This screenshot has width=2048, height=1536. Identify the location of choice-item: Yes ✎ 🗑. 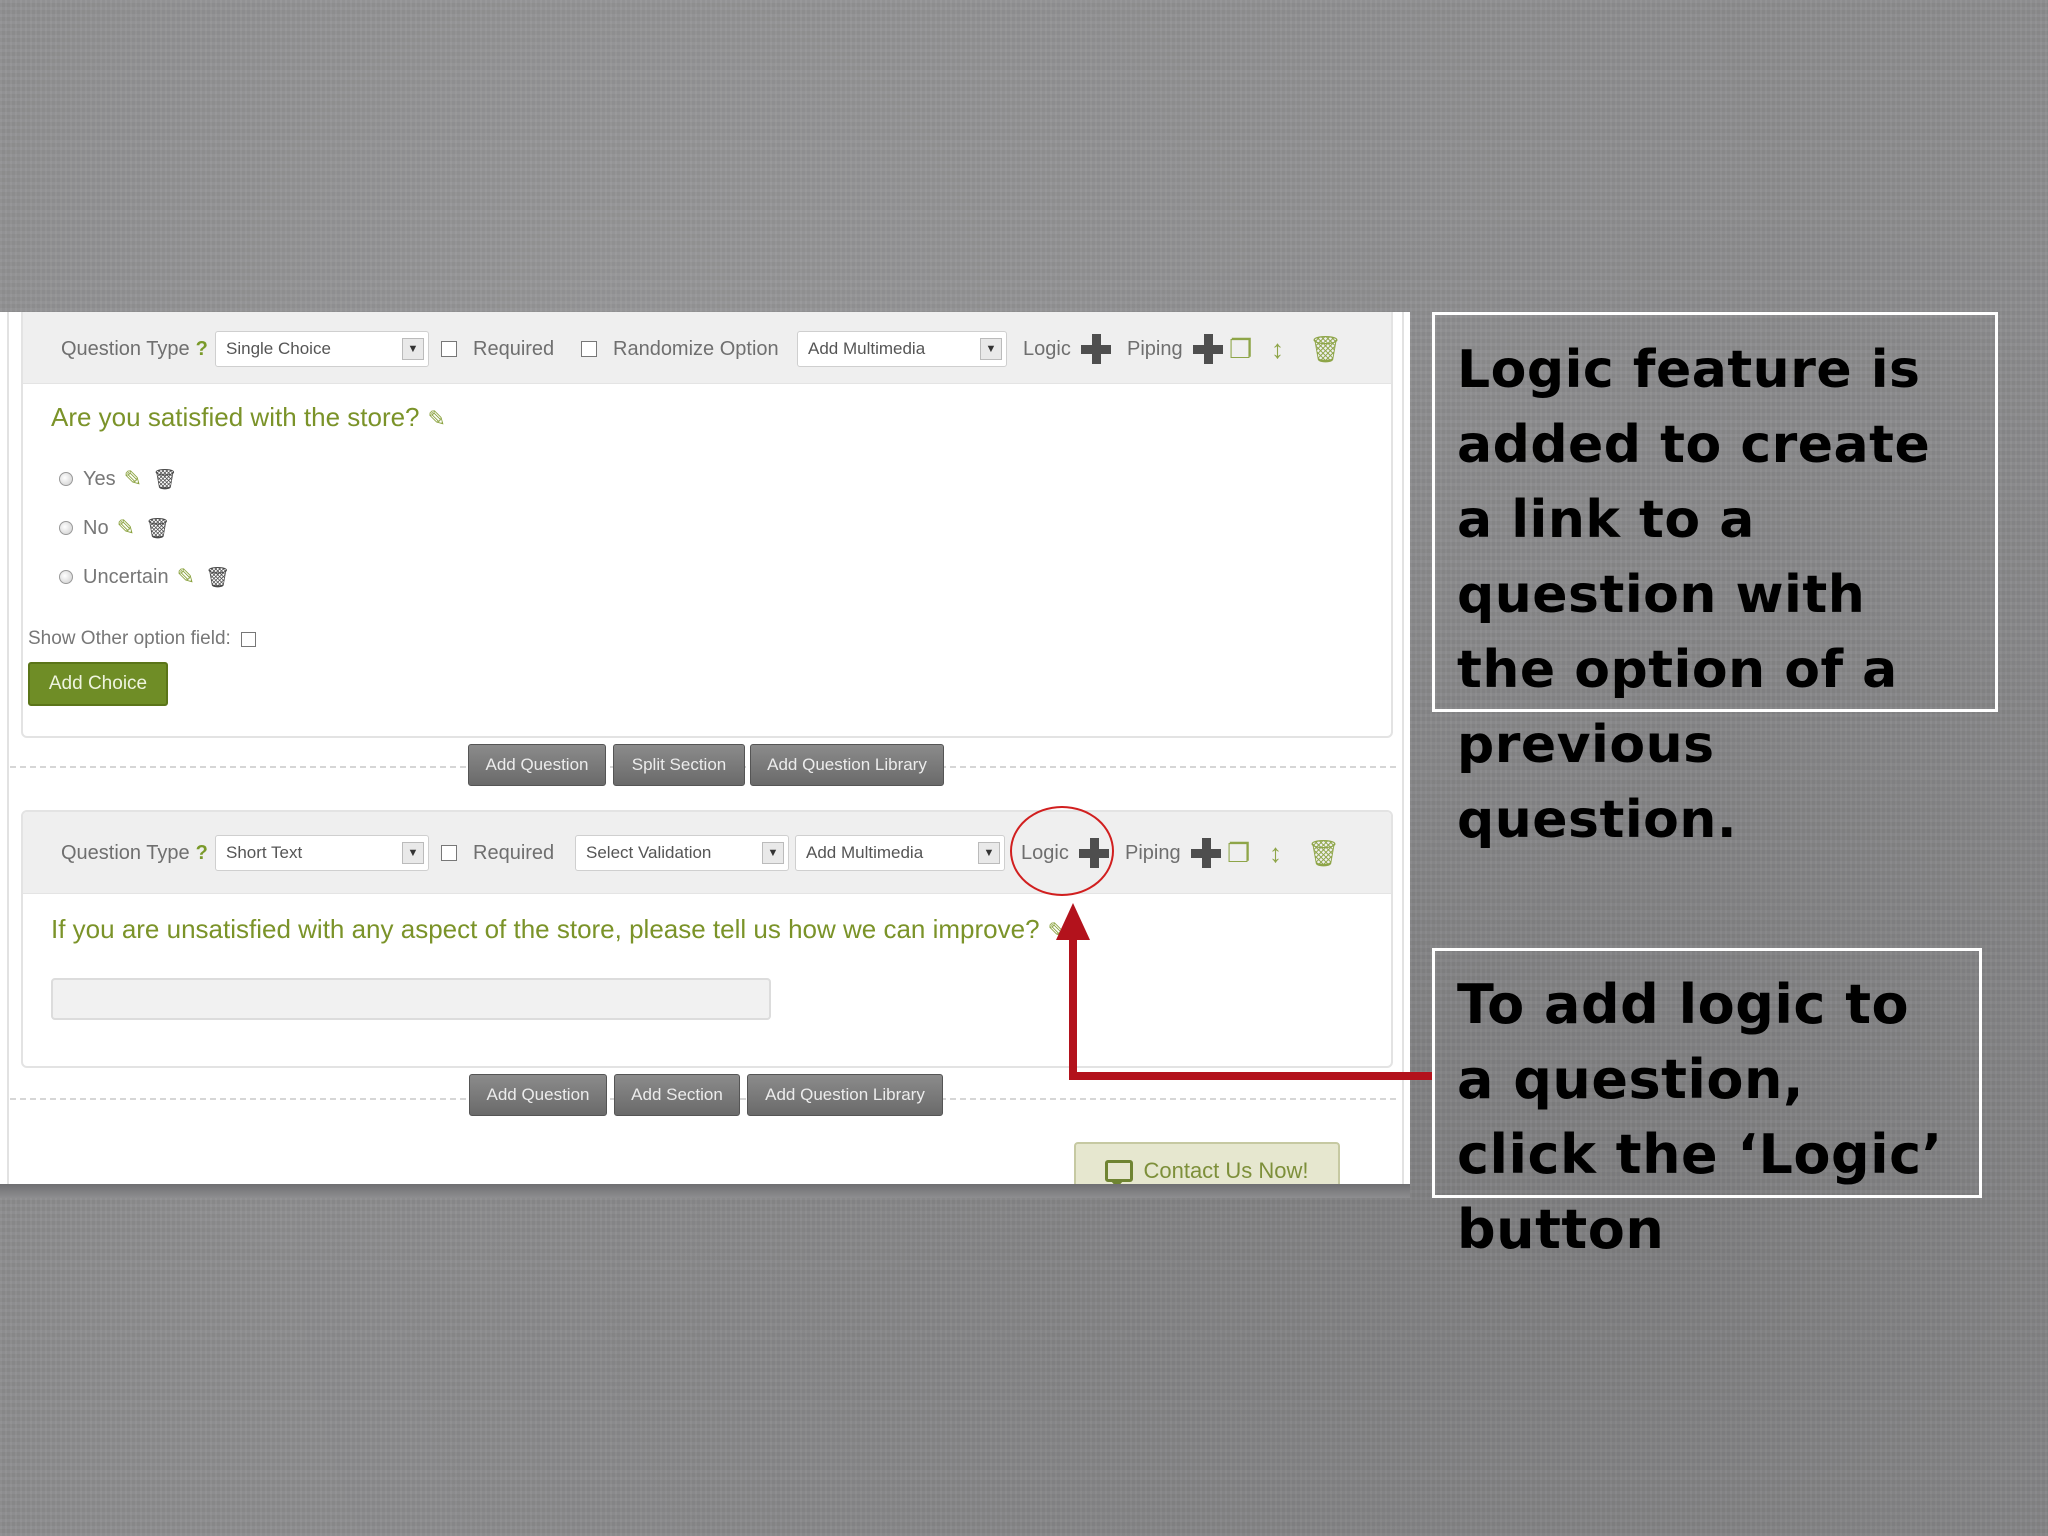
(118, 479).